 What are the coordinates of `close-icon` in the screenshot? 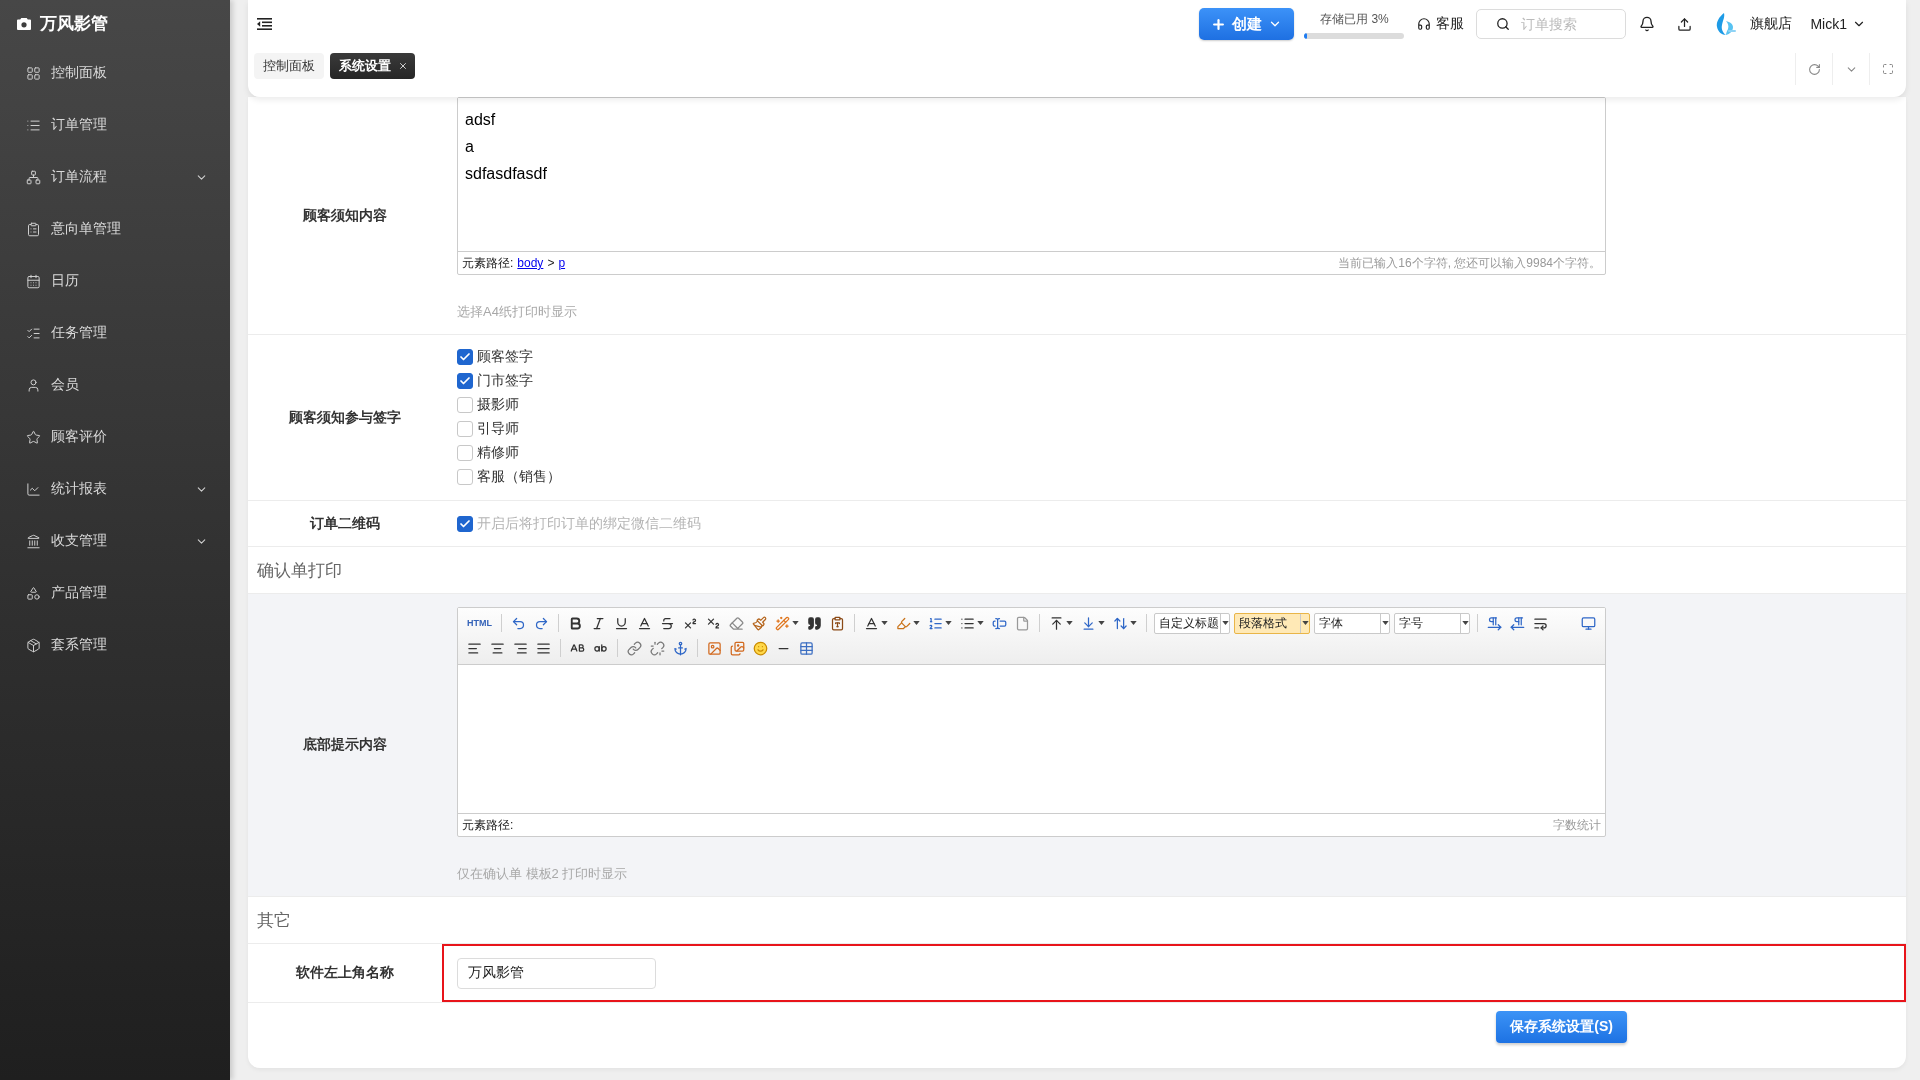 It's located at (403, 66).